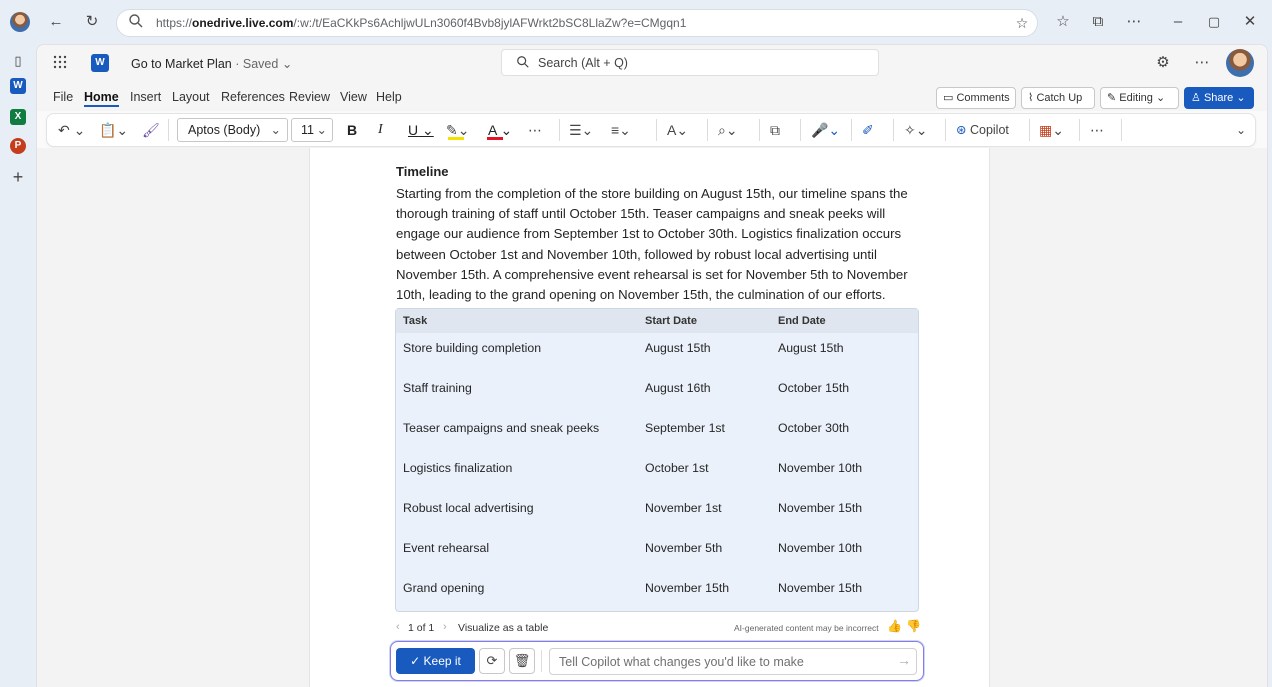 Image resolution: width=1272 pixels, height=687 pixels. I want to click on document-title: Go to Market Plan · Saved ⌄, so click(211, 63).